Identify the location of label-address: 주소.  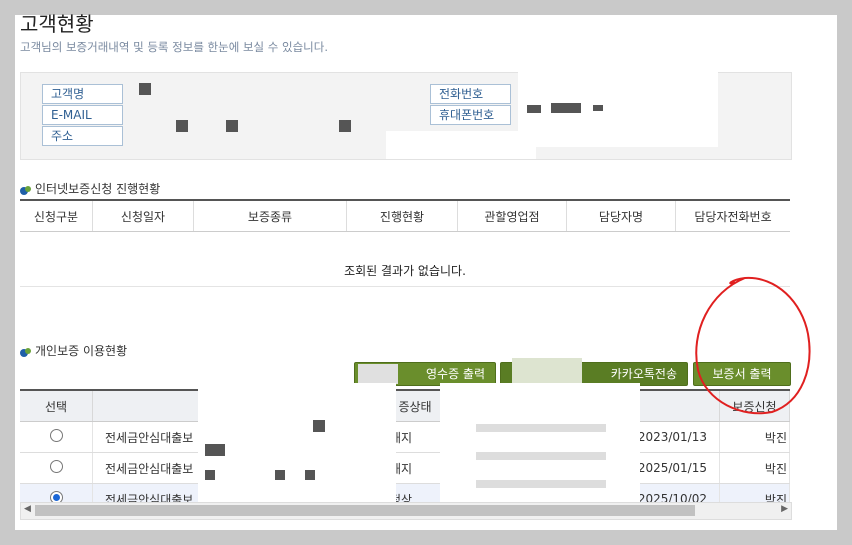
(82, 136).